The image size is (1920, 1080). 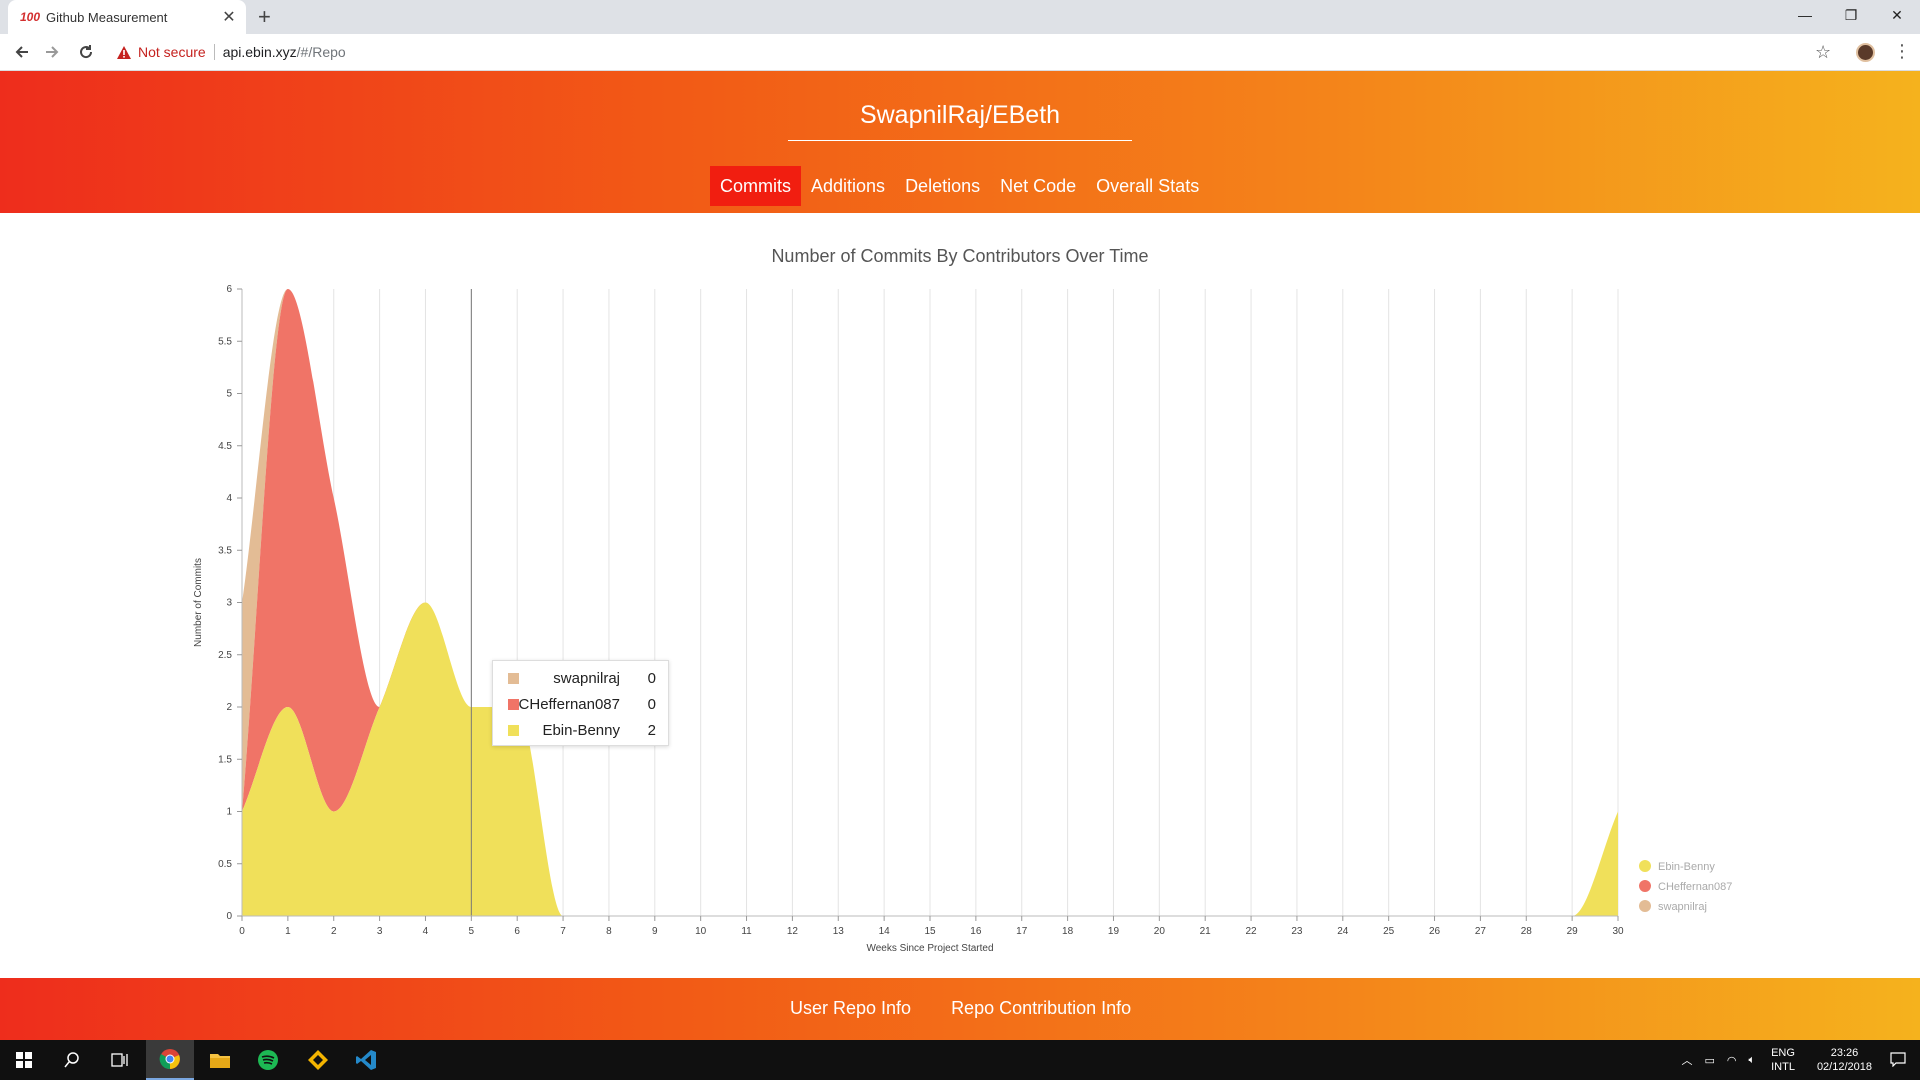 I want to click on x-tick-label: 1, so click(x=288, y=931).